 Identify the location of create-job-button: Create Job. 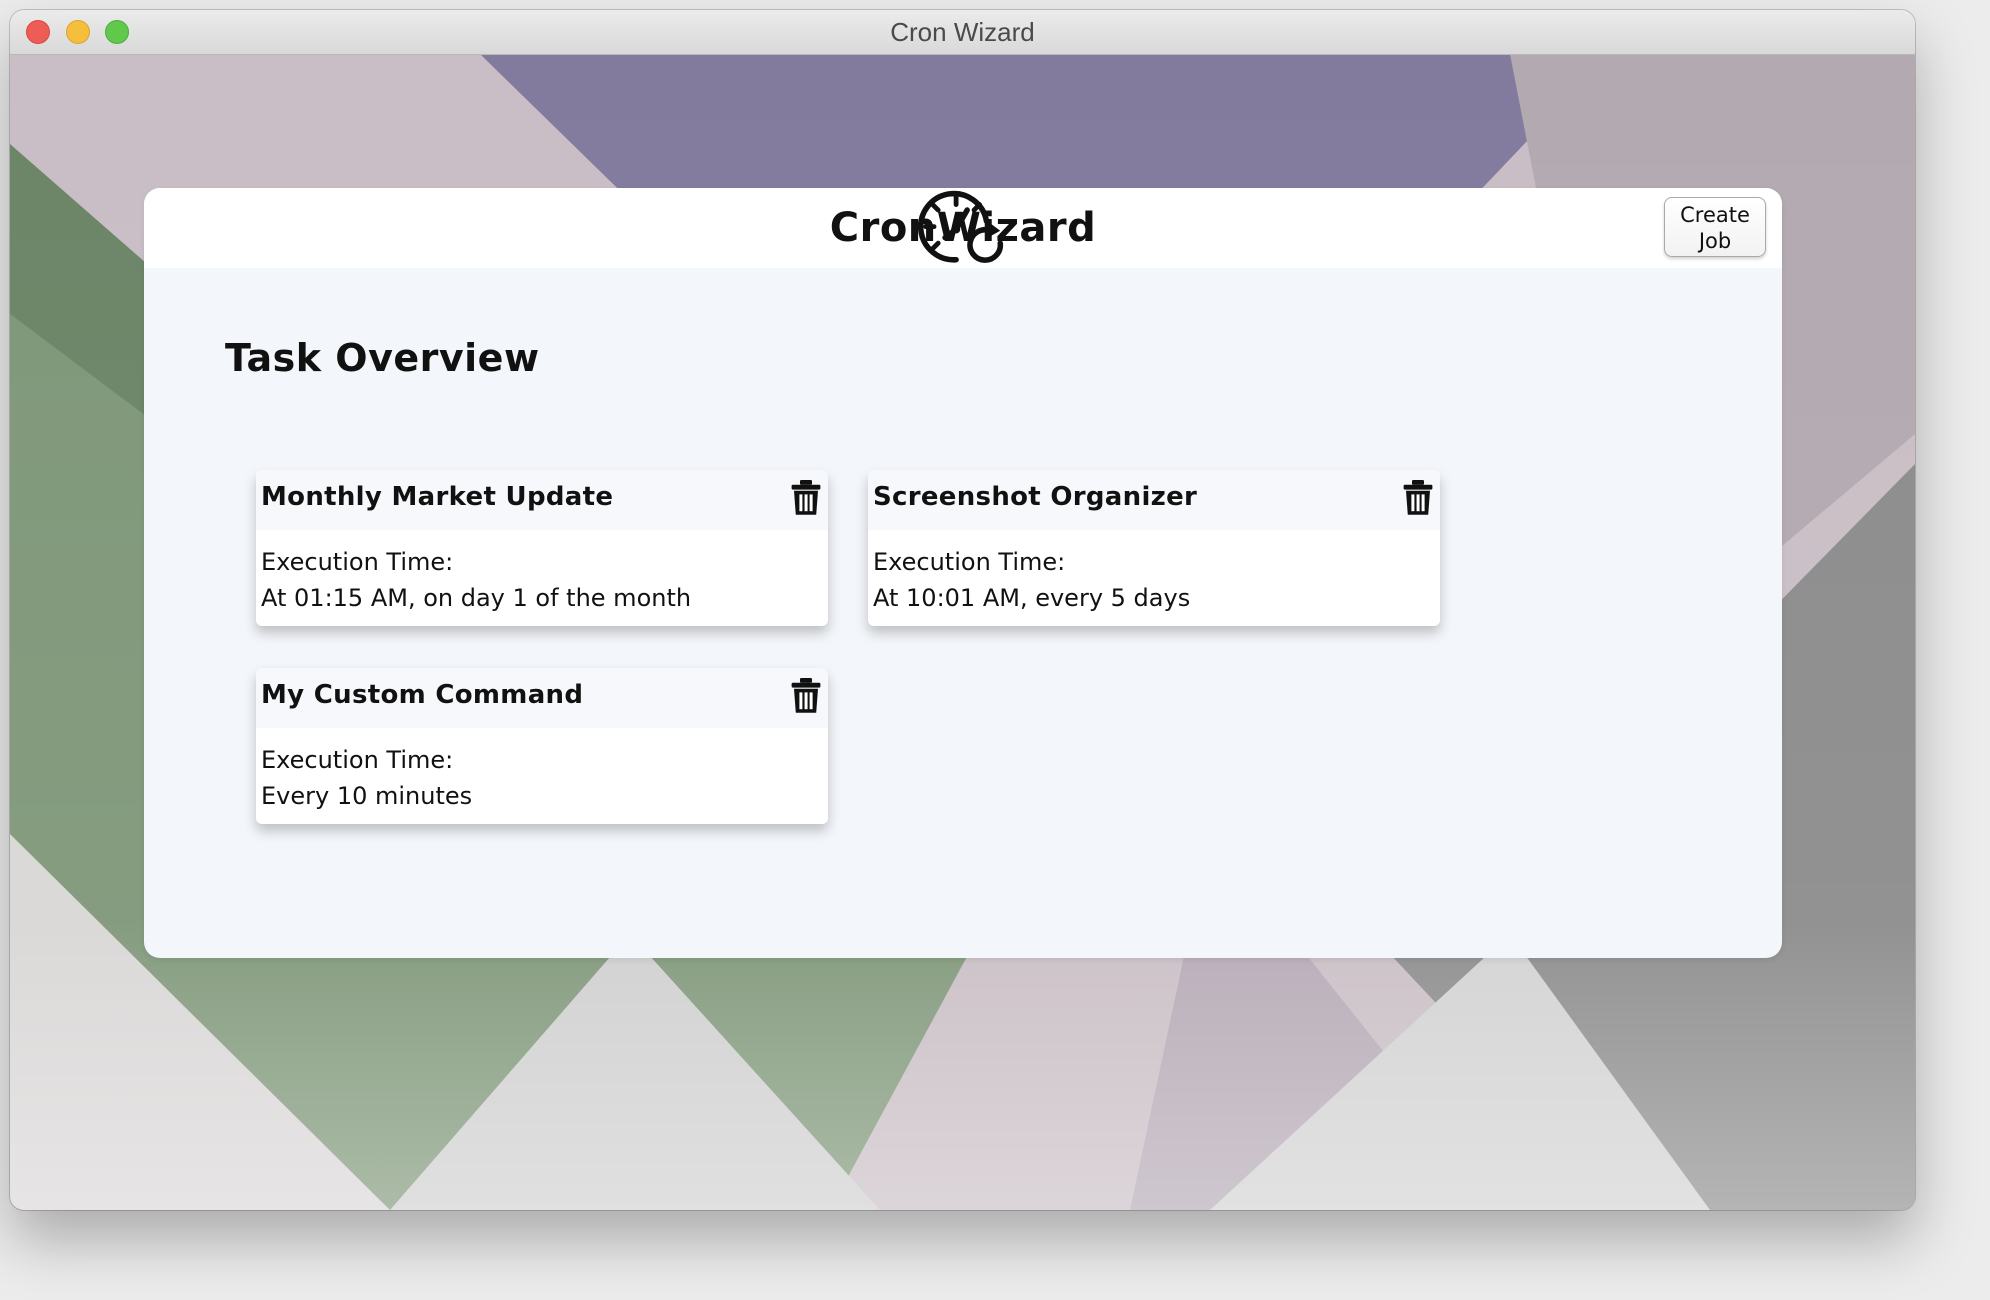
(1715, 227).